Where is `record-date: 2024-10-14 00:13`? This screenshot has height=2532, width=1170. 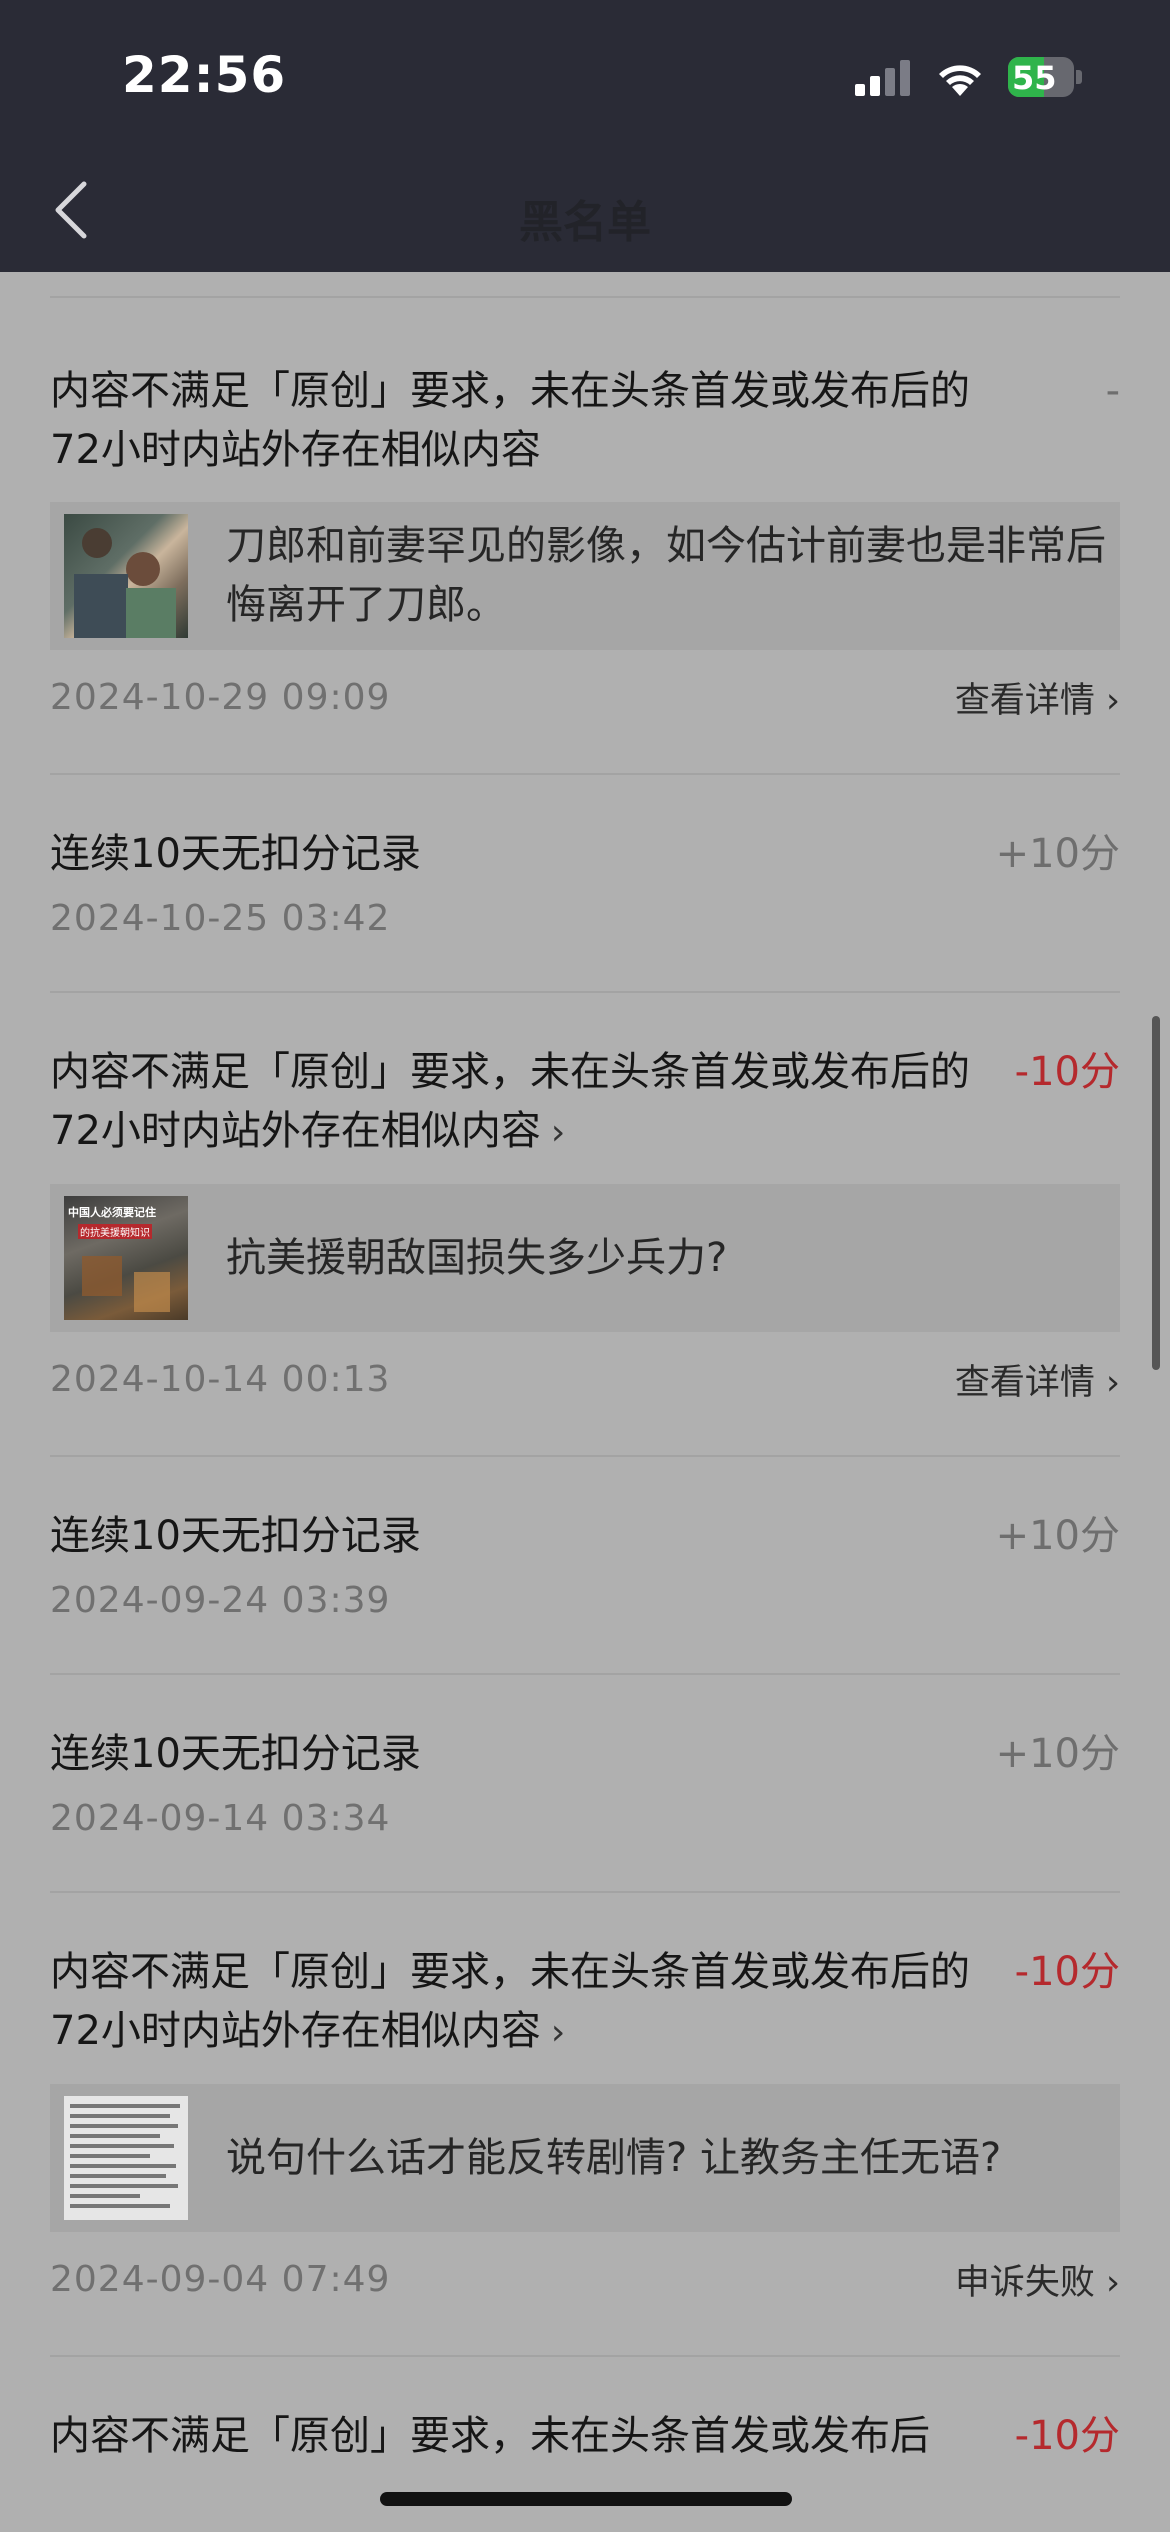 record-date: 2024-10-14 00:13 is located at coordinates (220, 1379).